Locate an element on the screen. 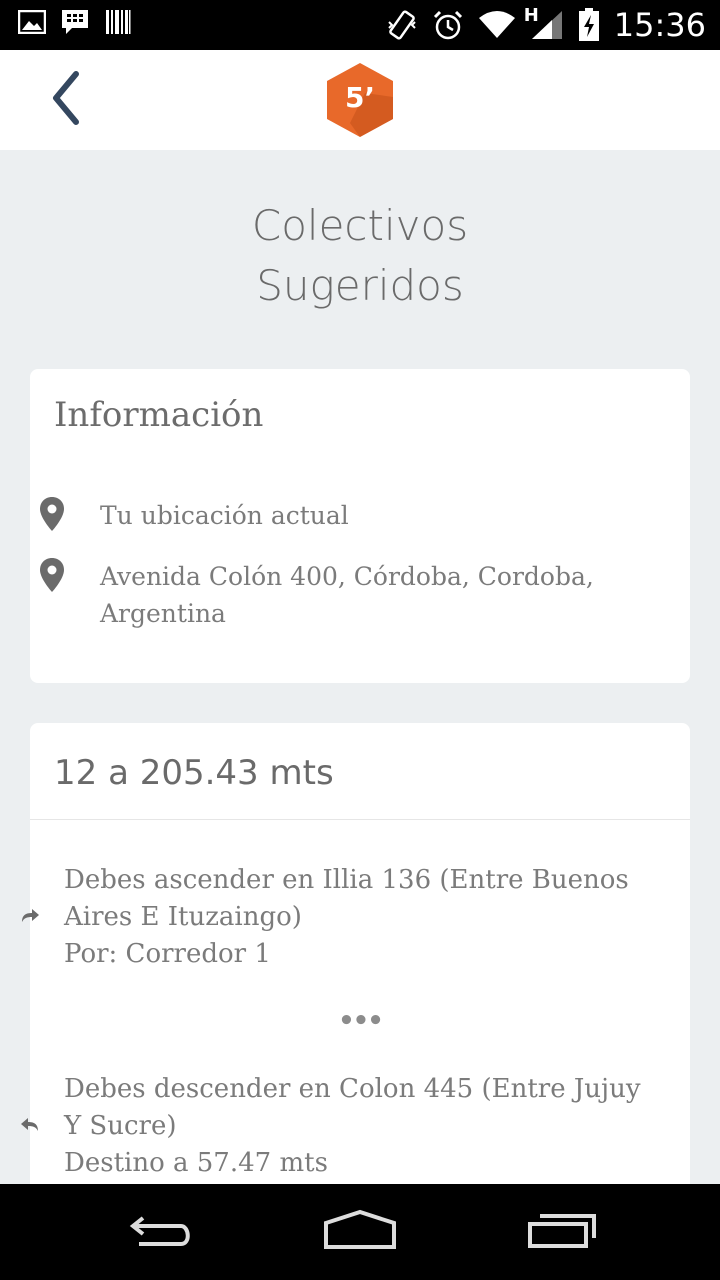 The width and height of the screenshot is (720, 1280). step-detail: Destino a 57.47 mts is located at coordinates (196, 1163).